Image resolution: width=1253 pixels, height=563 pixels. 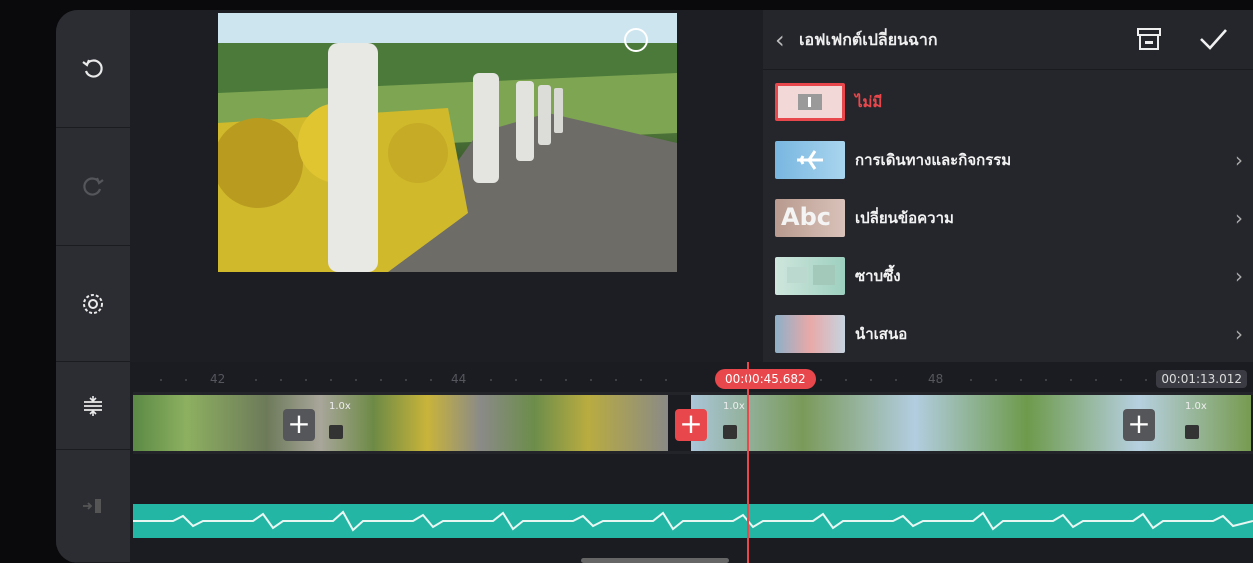 I want to click on airplane-icon, so click(x=810, y=160).